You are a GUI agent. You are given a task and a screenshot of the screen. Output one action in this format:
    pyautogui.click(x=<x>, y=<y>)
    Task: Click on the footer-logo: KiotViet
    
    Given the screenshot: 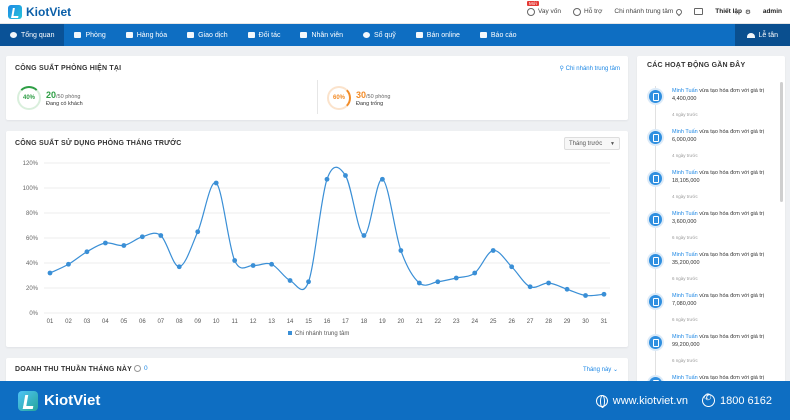 What is the action you would take?
    pyautogui.click(x=59, y=400)
    